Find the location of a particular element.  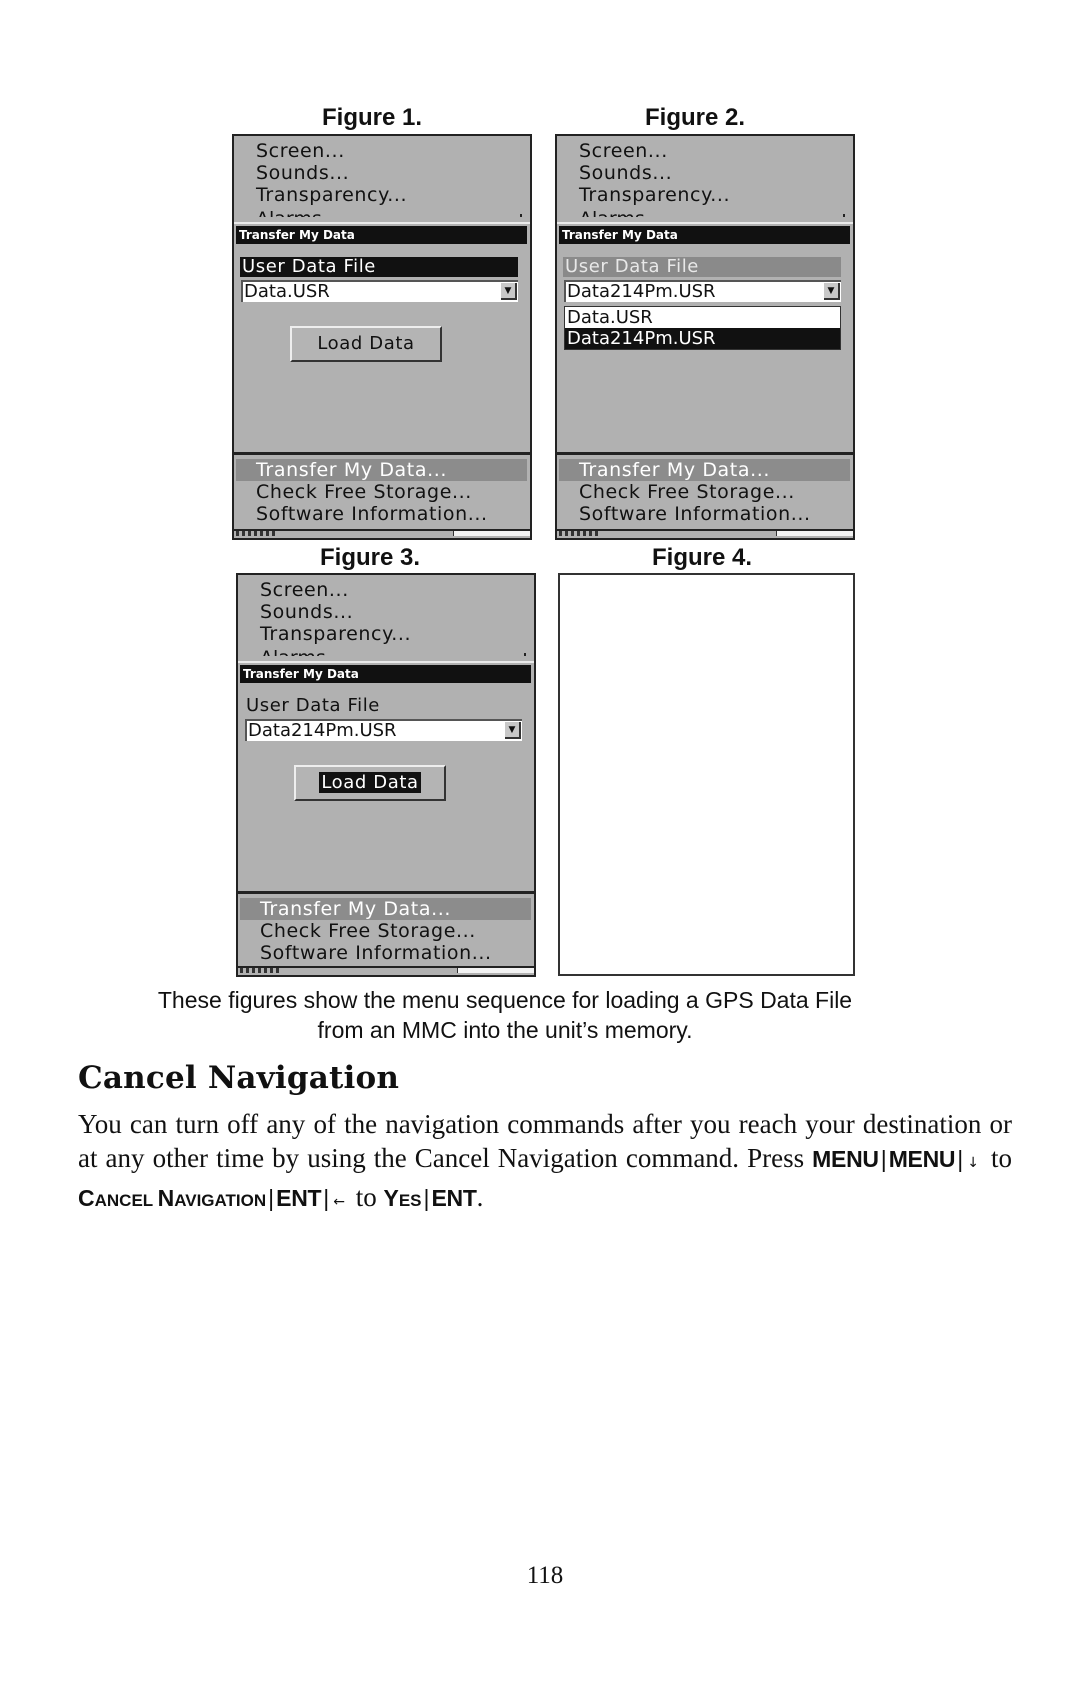

sc-rest: ANCEL is located at coordinates (126, 1200).